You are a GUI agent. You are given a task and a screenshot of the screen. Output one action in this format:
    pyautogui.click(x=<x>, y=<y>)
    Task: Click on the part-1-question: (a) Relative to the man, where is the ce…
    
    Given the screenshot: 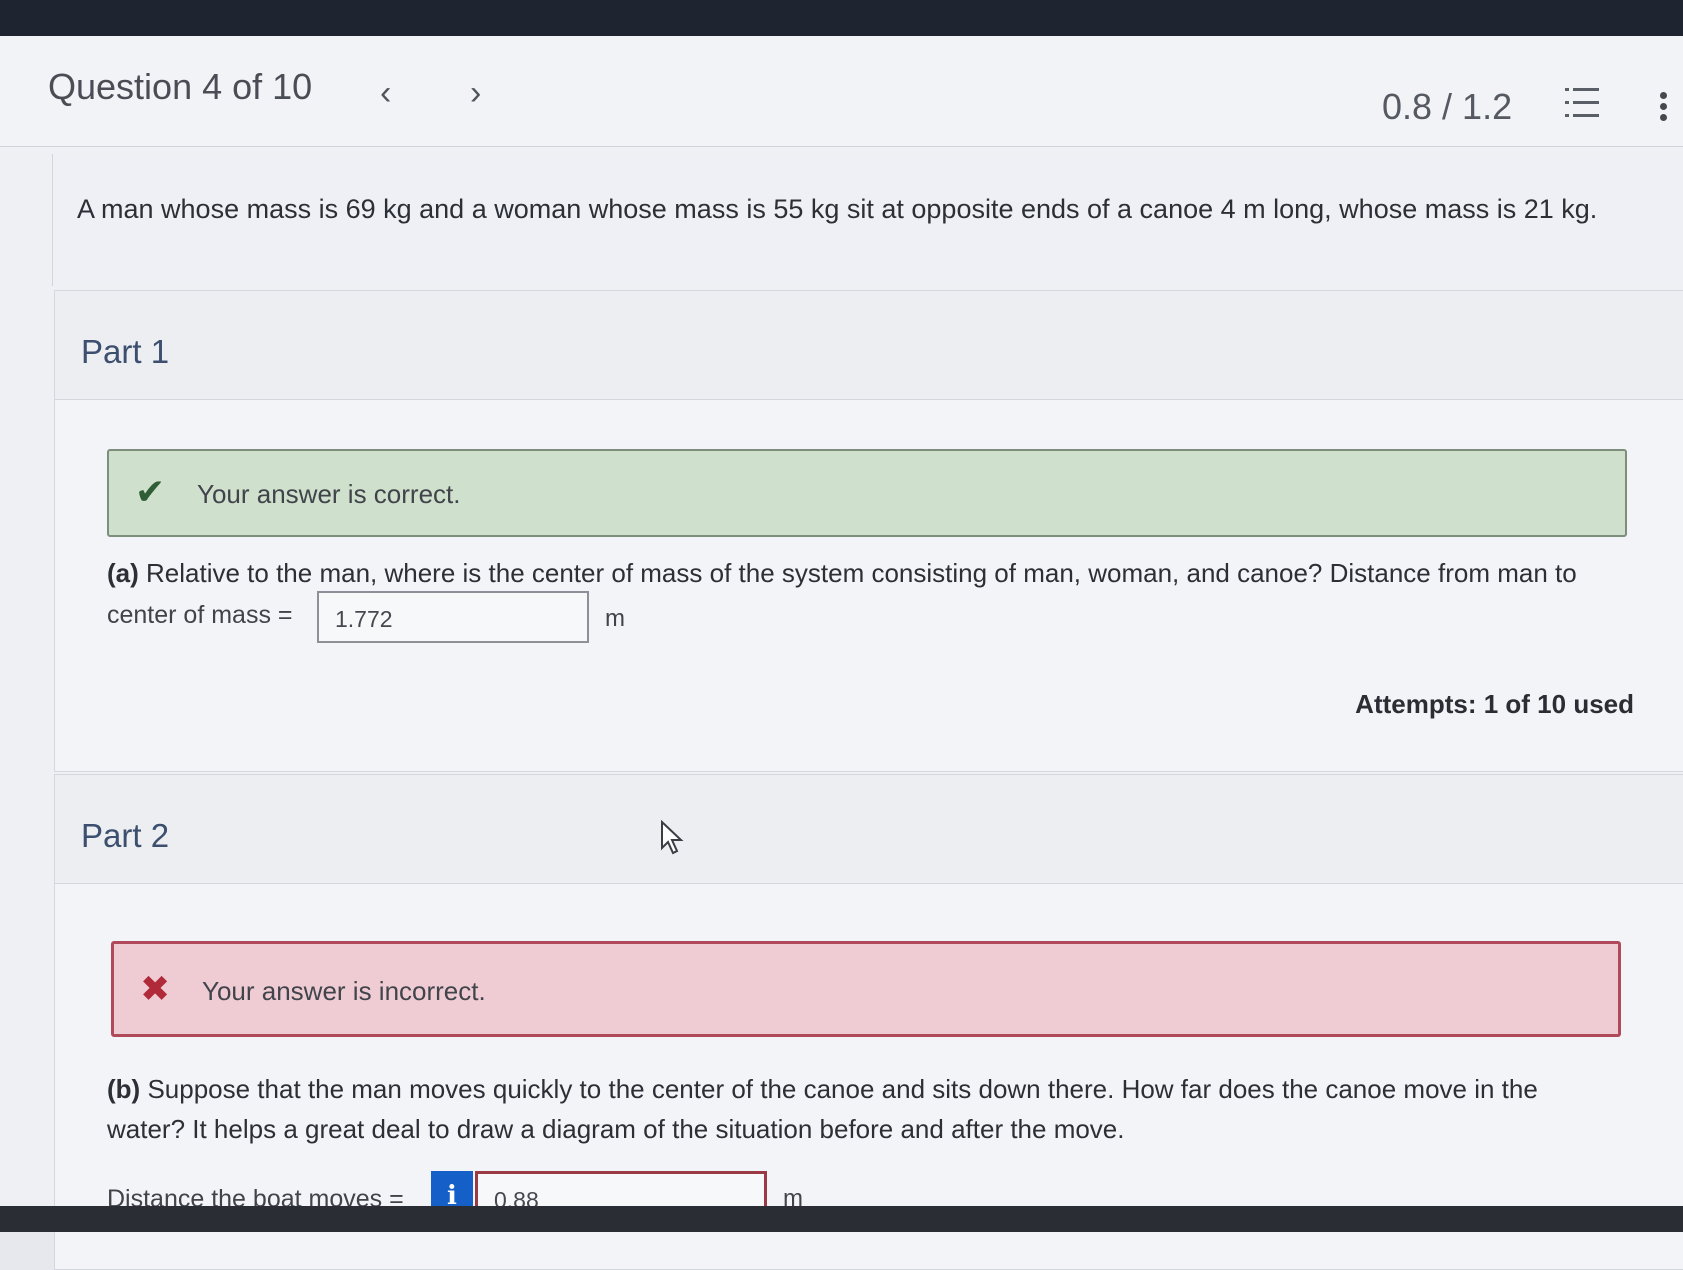 What is the action you would take?
    pyautogui.click(x=842, y=573)
    